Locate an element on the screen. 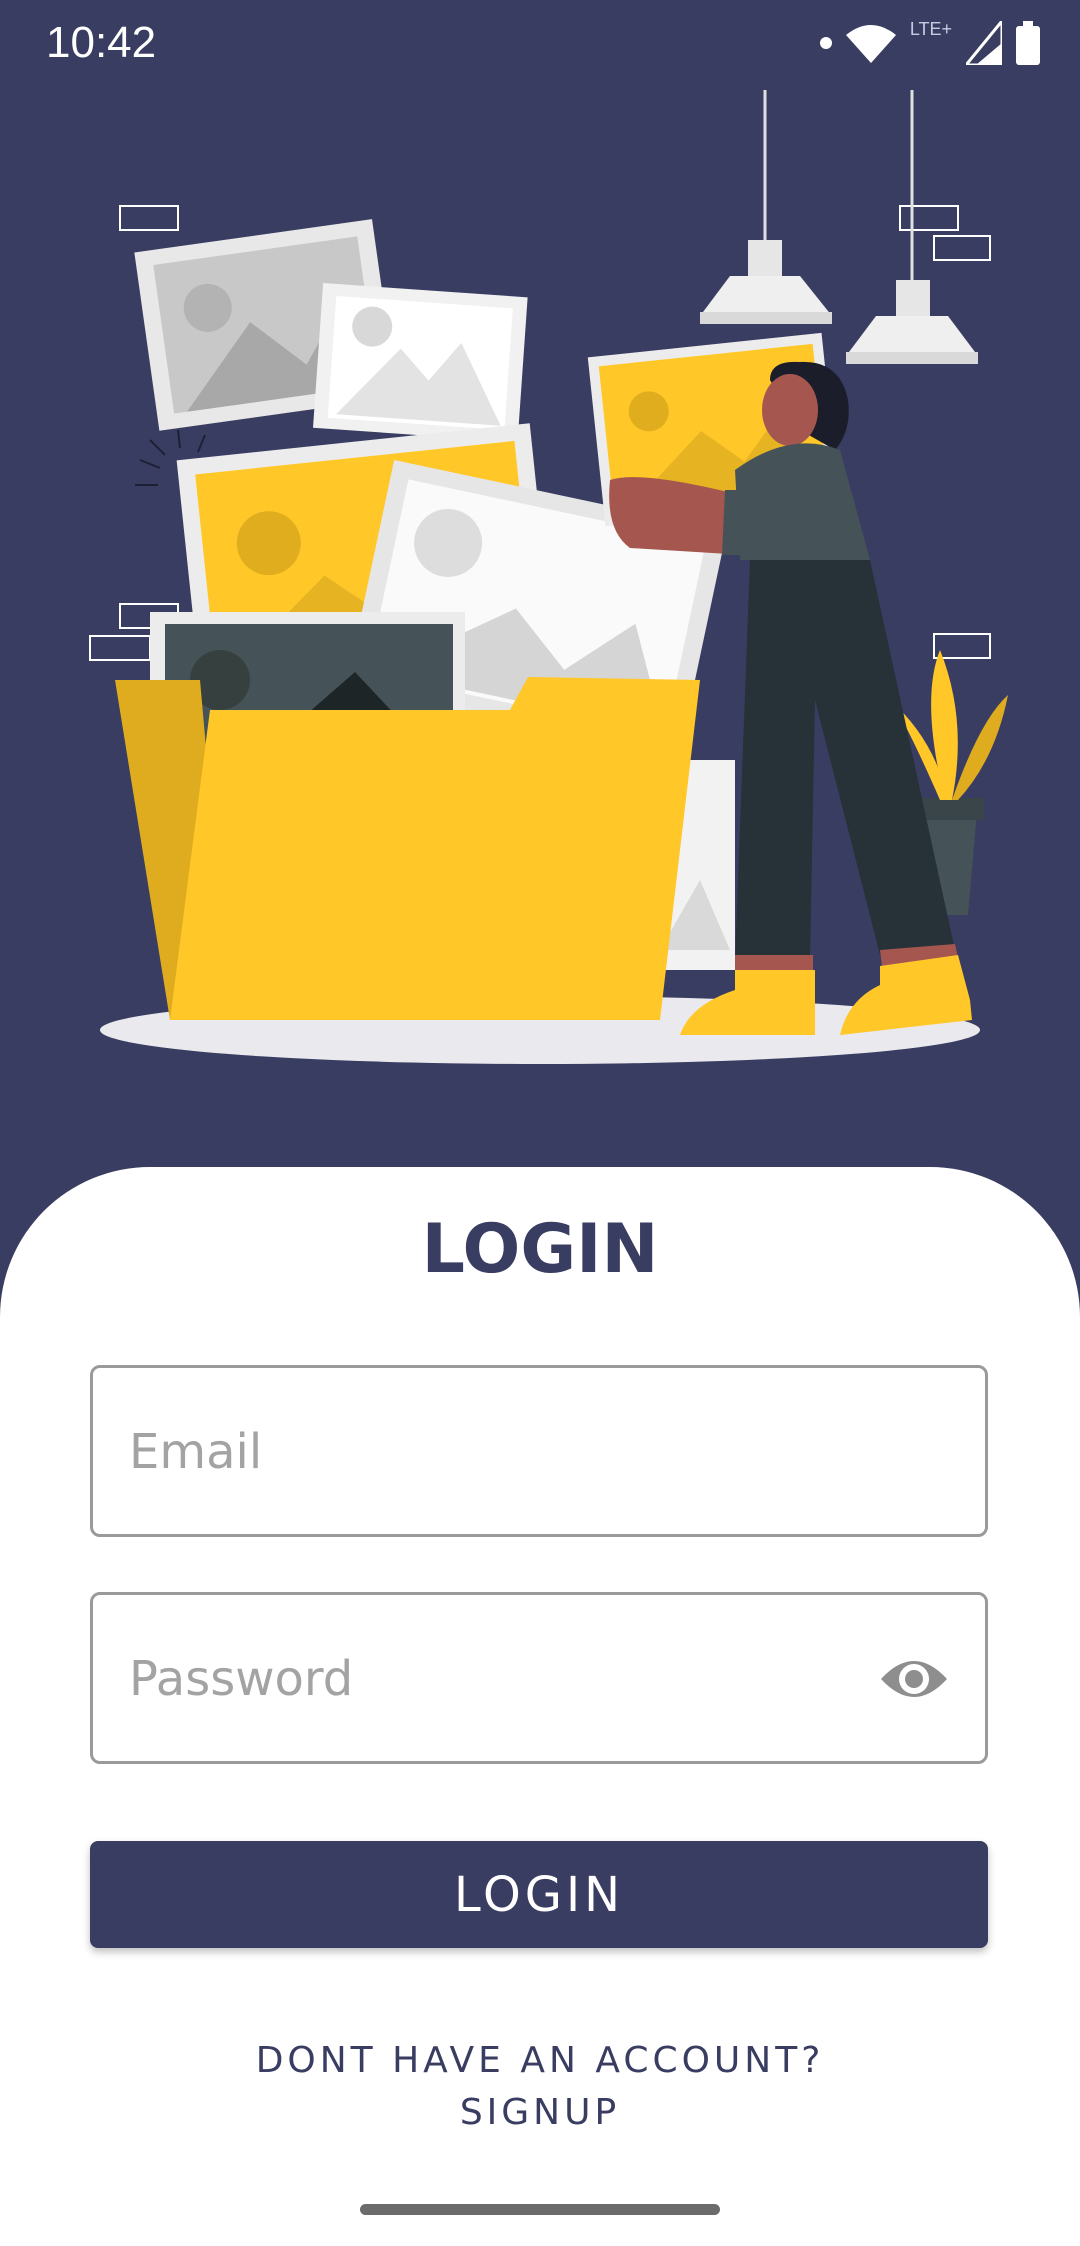 The width and height of the screenshot is (1080, 2246). hanging-lamps is located at coordinates (839, 227).